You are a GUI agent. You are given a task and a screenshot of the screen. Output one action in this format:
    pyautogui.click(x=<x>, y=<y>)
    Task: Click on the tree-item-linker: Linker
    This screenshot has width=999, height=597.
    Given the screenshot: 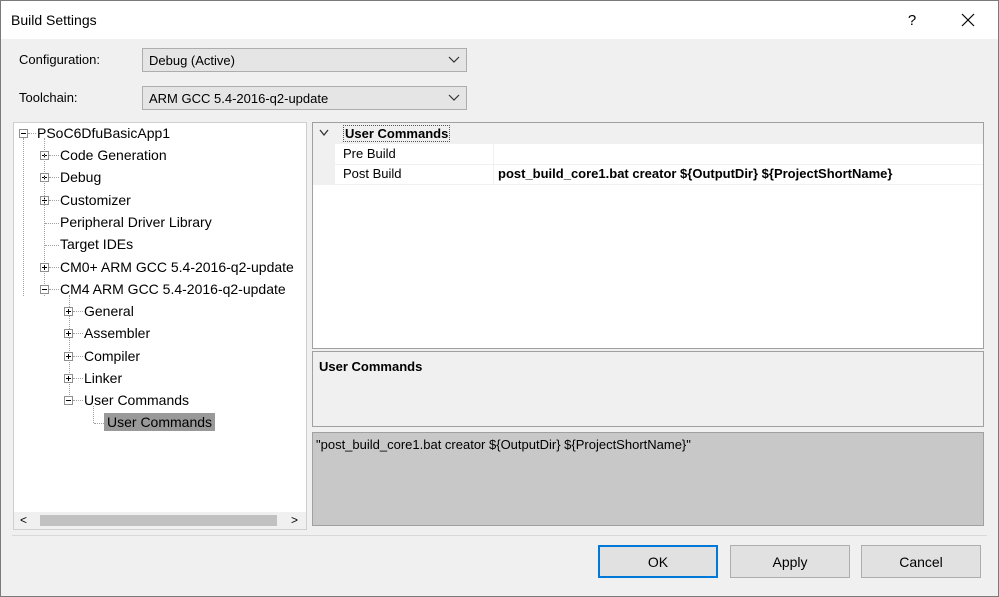 What is the action you would take?
    pyautogui.click(x=103, y=378)
    